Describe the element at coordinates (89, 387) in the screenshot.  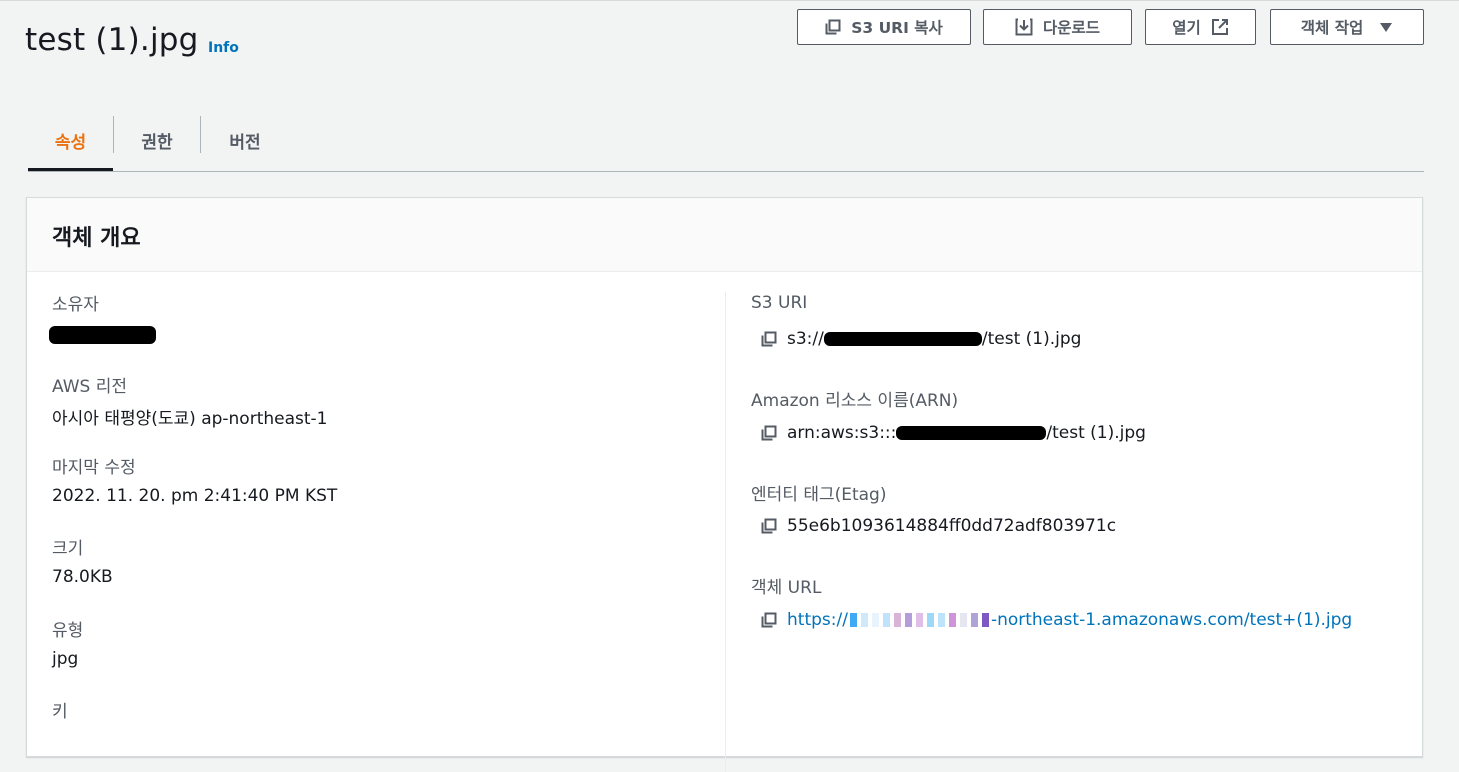
I see `region-label: AWS 리전` at that location.